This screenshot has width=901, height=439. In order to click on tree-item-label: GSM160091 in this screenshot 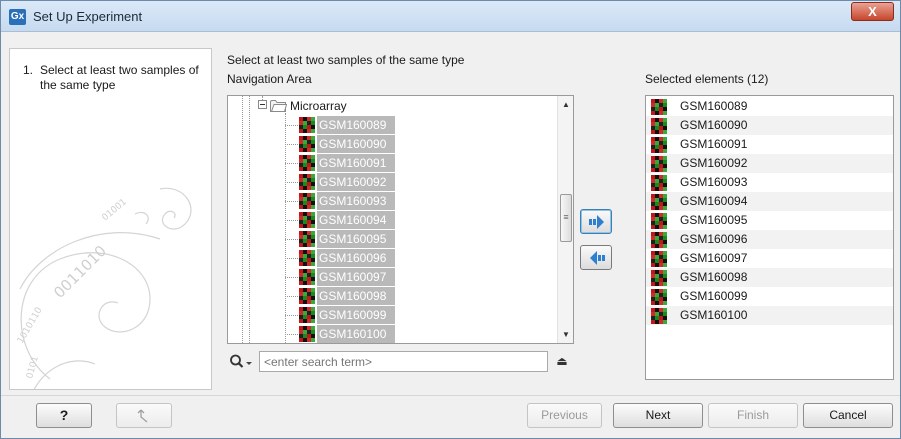, I will do `click(356, 163)`.